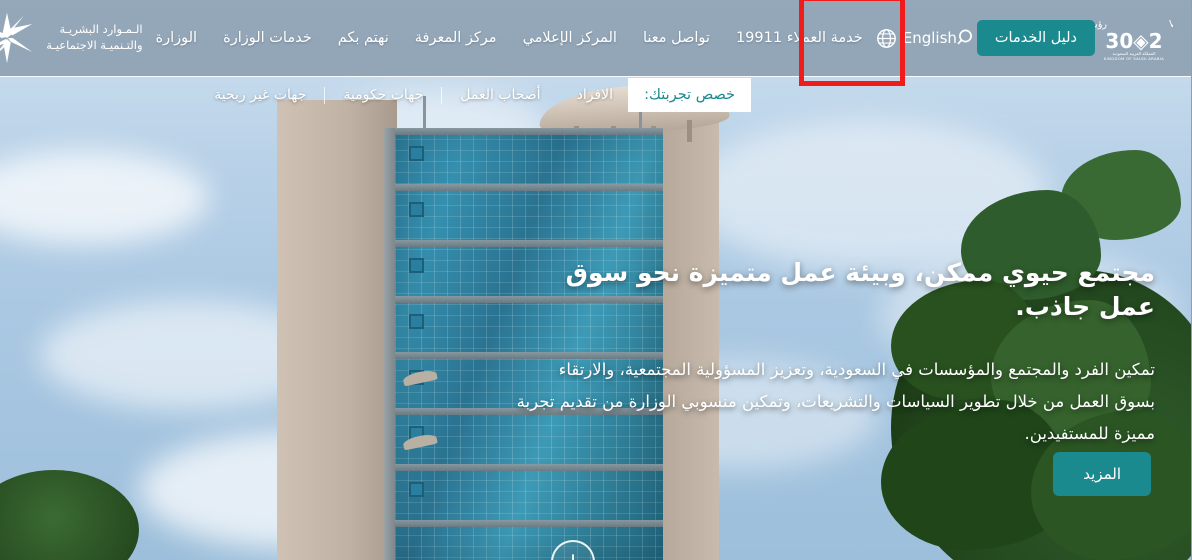 This screenshot has height=560, width=1192. I want to click on building-podium, so click(338, 330).